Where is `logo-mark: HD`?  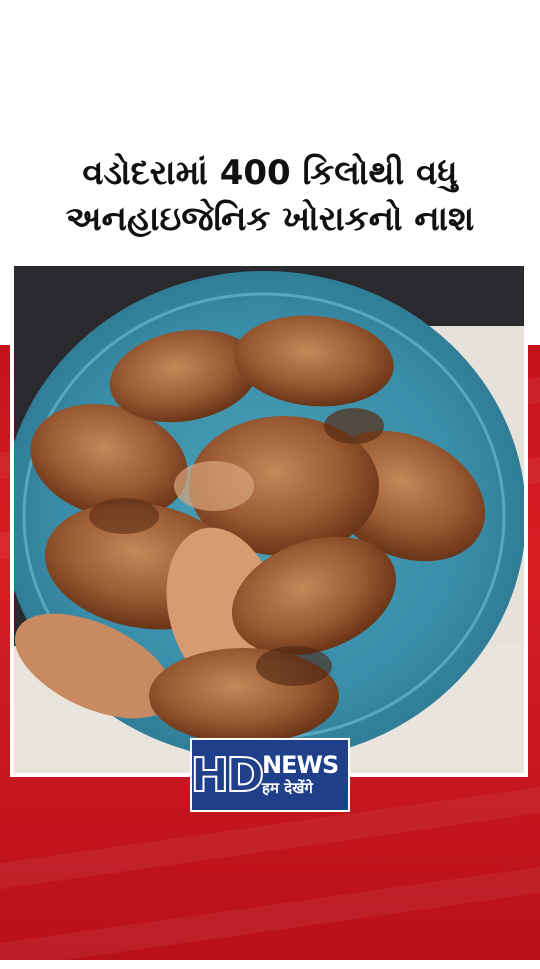 logo-mark: HD is located at coordinates (228, 775).